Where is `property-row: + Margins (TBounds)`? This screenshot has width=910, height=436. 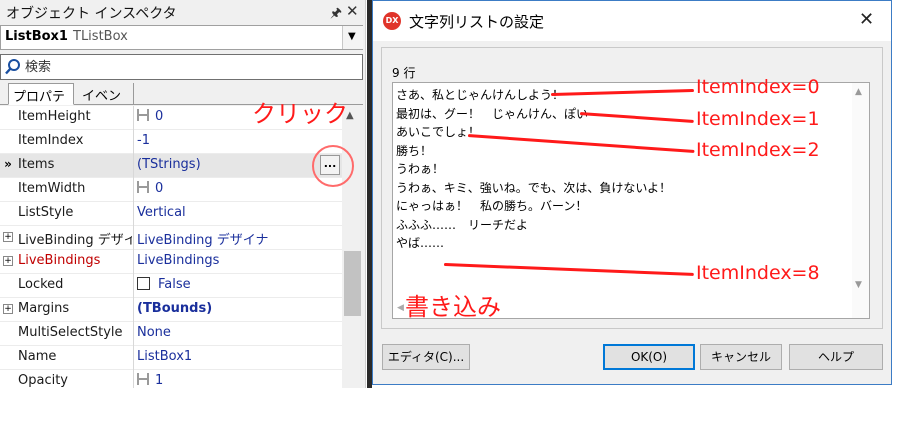
property-row: + Margins (TBounds) is located at coordinates (171, 310).